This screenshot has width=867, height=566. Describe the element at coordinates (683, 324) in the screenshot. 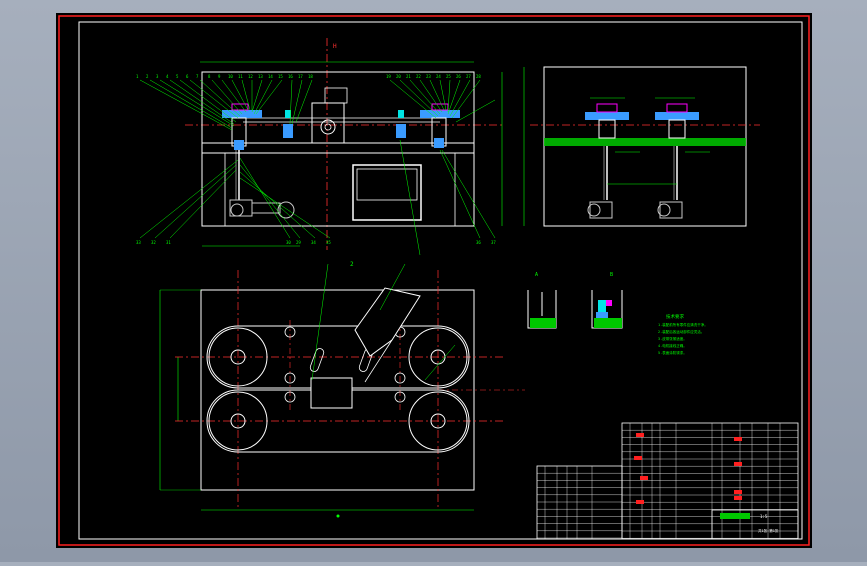

I see `tech-req-line-1: 1.装配前所有零件应清洗干净。` at that location.